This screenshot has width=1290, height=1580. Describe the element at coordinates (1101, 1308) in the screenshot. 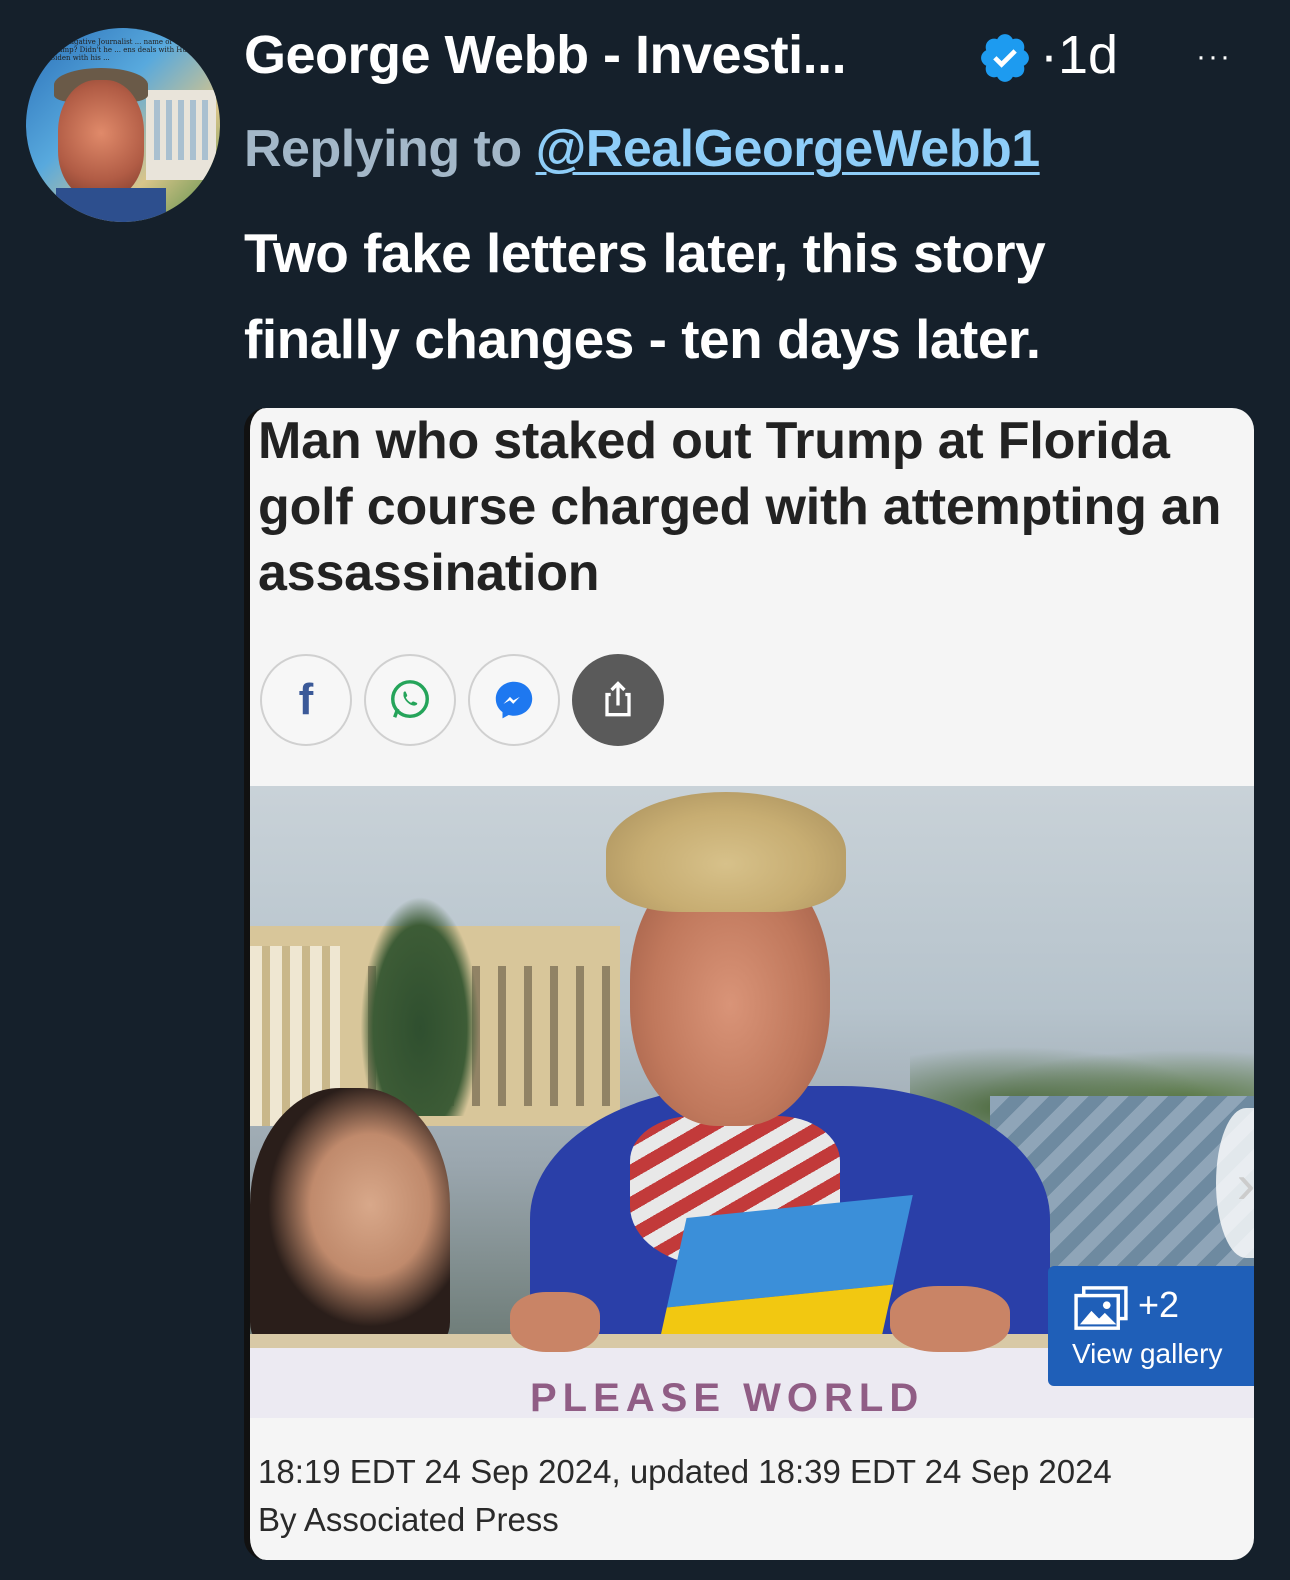

I see `gallery-icon` at that location.